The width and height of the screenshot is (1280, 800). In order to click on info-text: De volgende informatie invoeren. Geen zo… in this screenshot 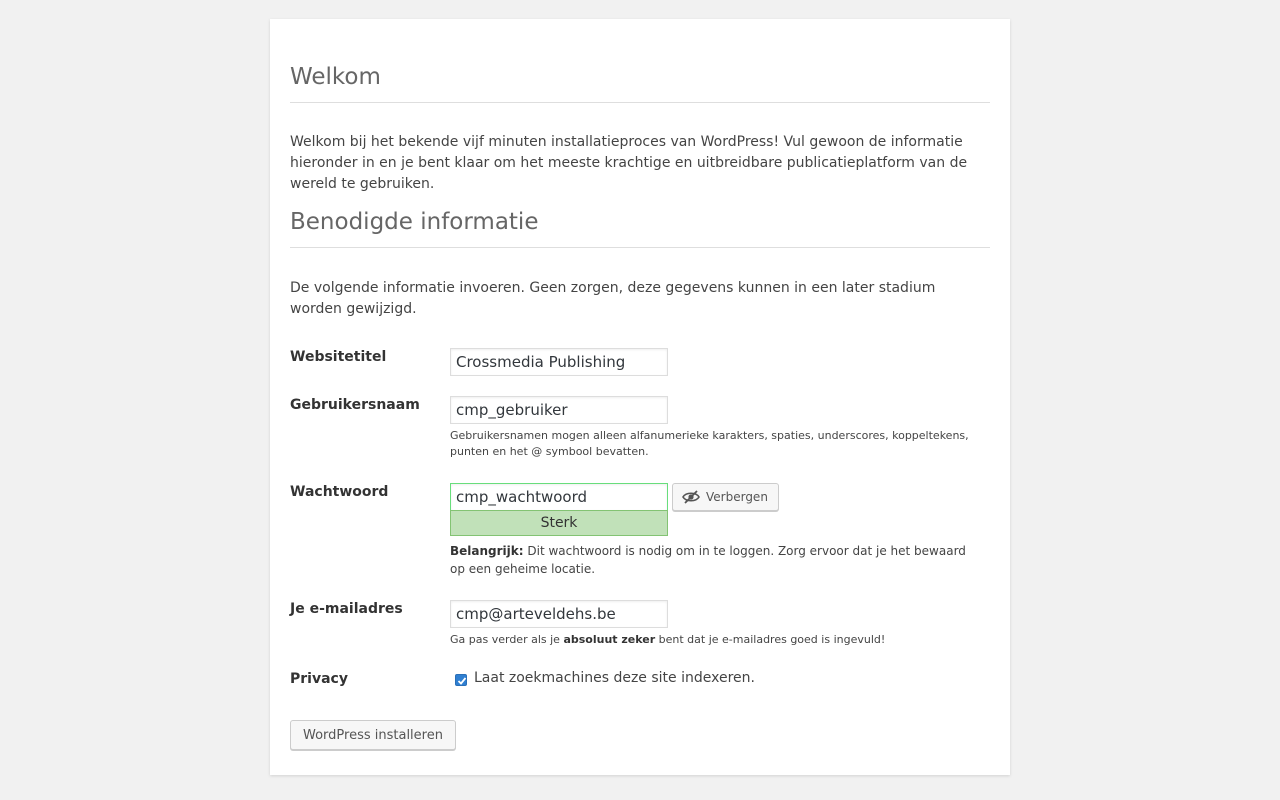, I will do `click(613, 298)`.